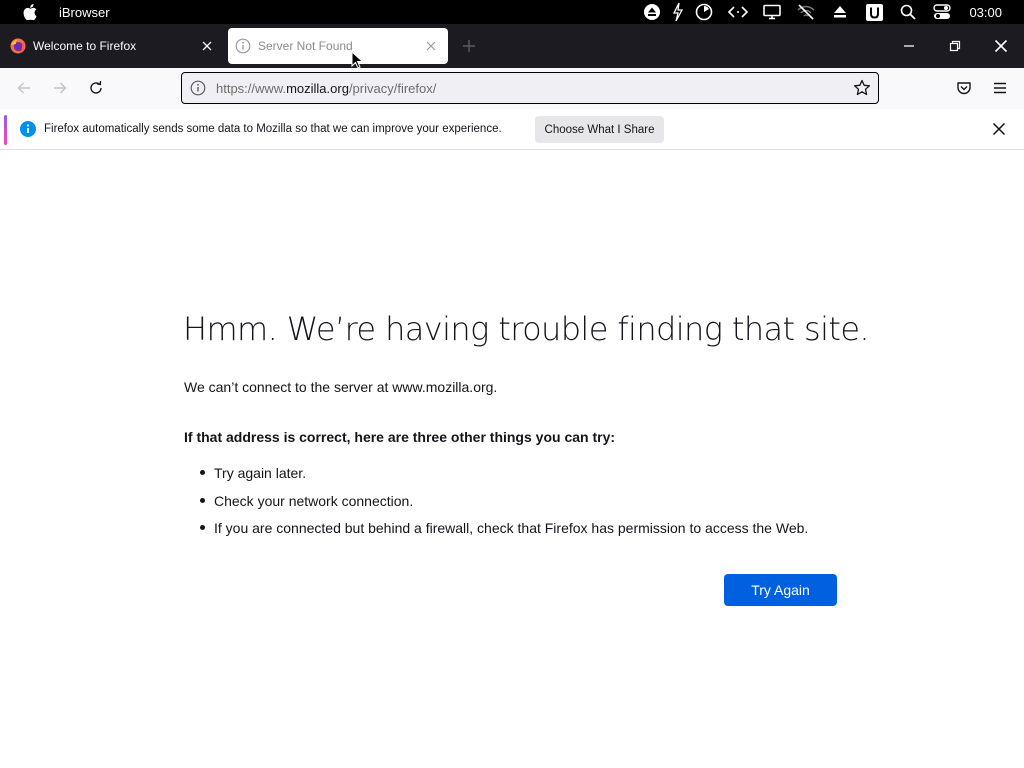 The image size is (1024, 768). I want to click on clock: 03:00, so click(985, 12).